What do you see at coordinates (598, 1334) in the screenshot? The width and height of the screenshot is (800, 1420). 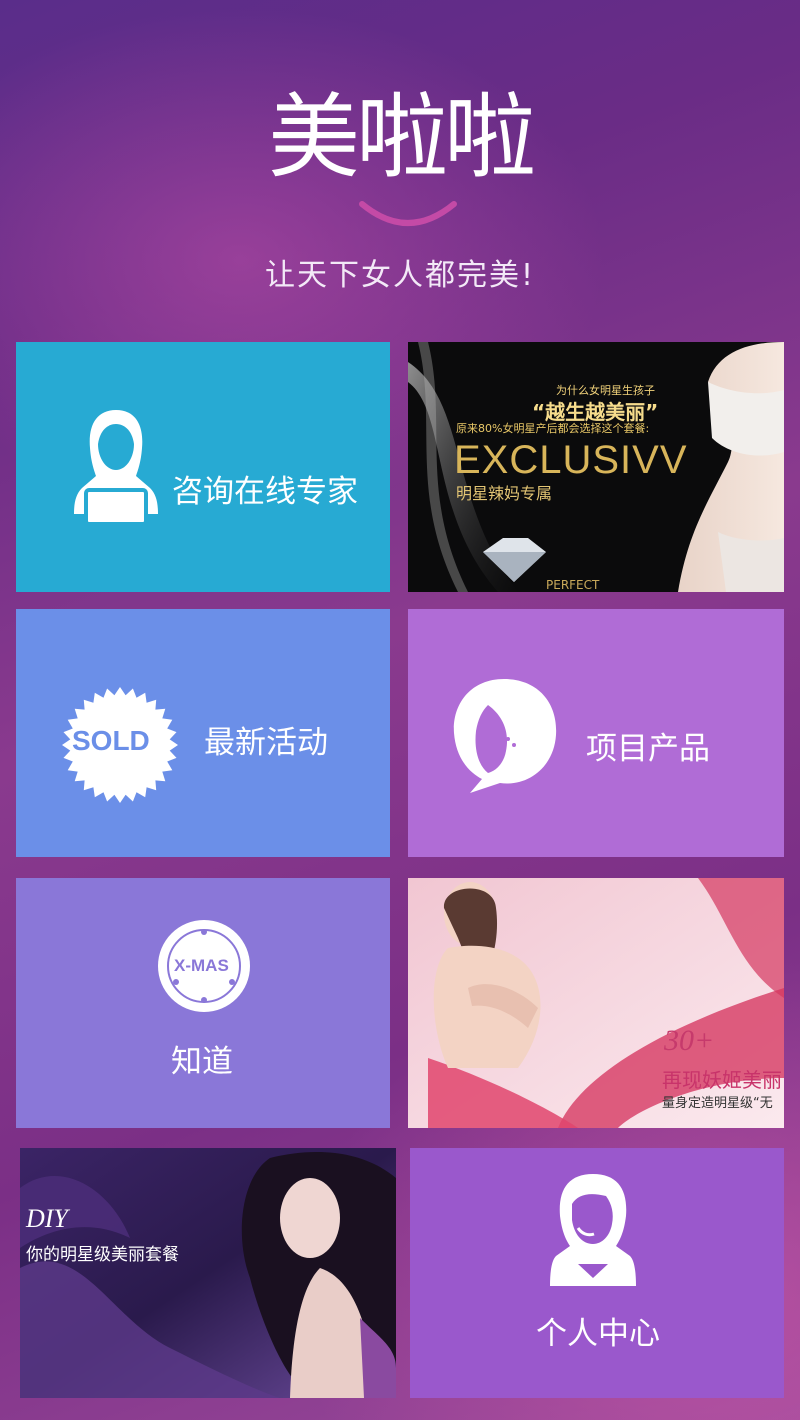 I see `personal-center-label: 个人中心` at bounding box center [598, 1334].